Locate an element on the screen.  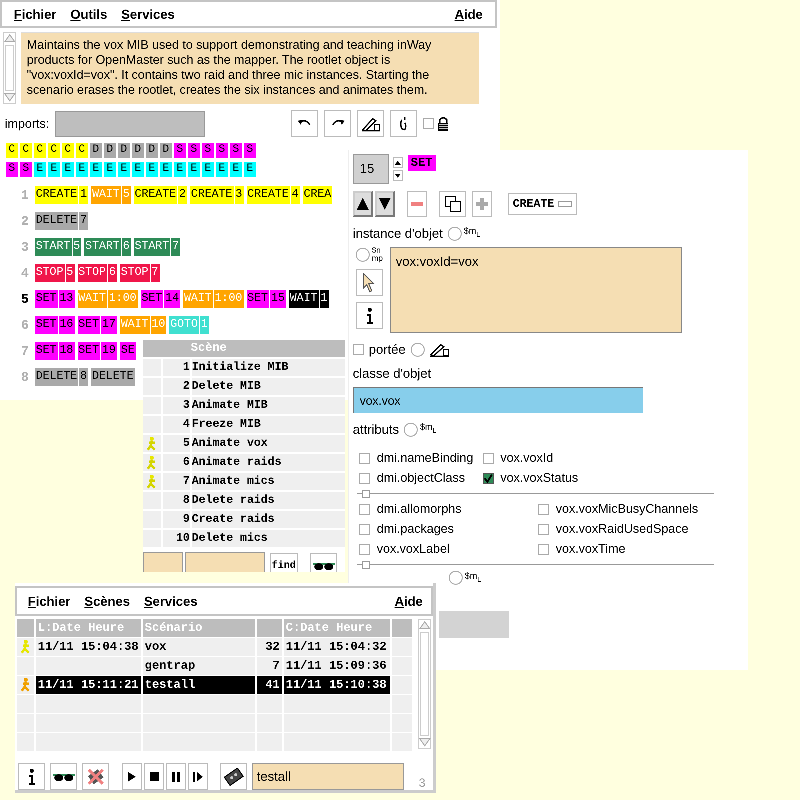
spinner-field: 15 is located at coordinates (371, 169).